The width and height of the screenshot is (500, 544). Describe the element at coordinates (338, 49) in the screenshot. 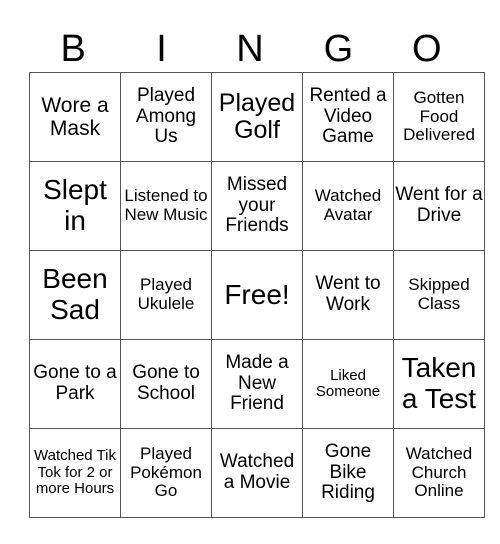

I see `header-letter-g: G` at that location.